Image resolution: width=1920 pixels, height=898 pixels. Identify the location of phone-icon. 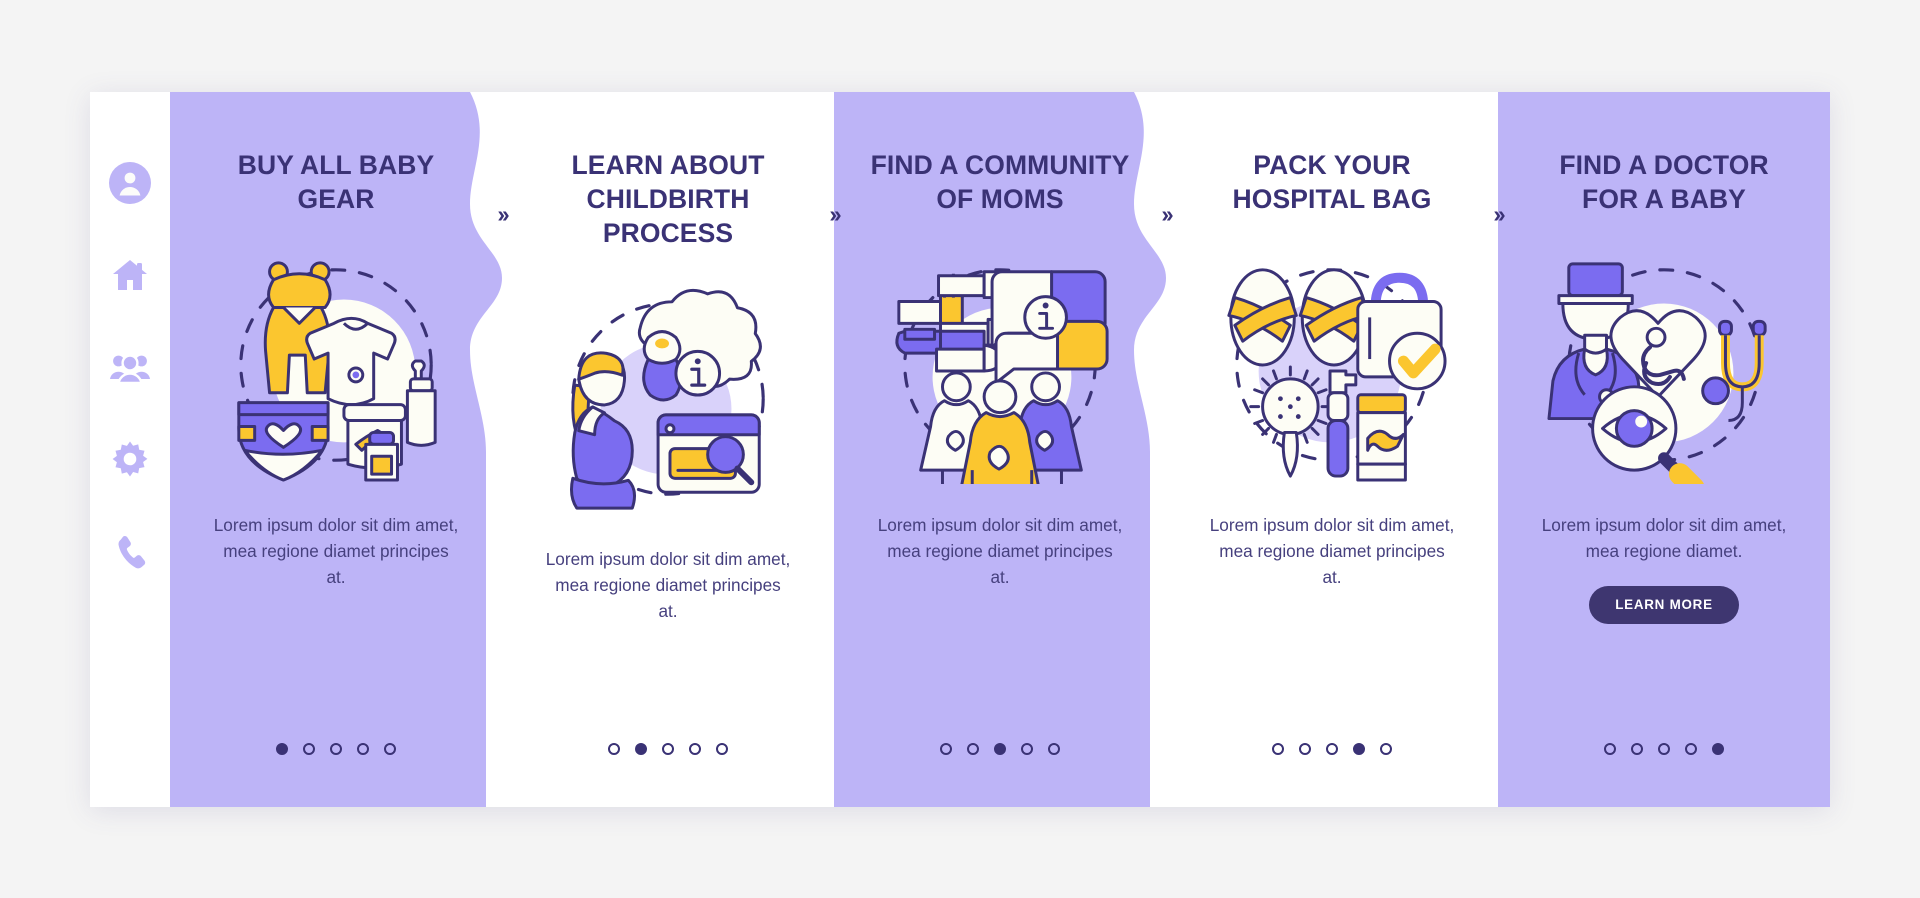
(130, 551).